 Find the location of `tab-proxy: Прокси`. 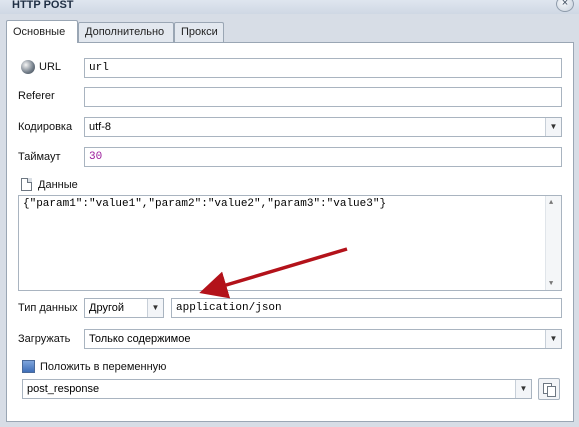

tab-proxy: Прокси is located at coordinates (199, 32).